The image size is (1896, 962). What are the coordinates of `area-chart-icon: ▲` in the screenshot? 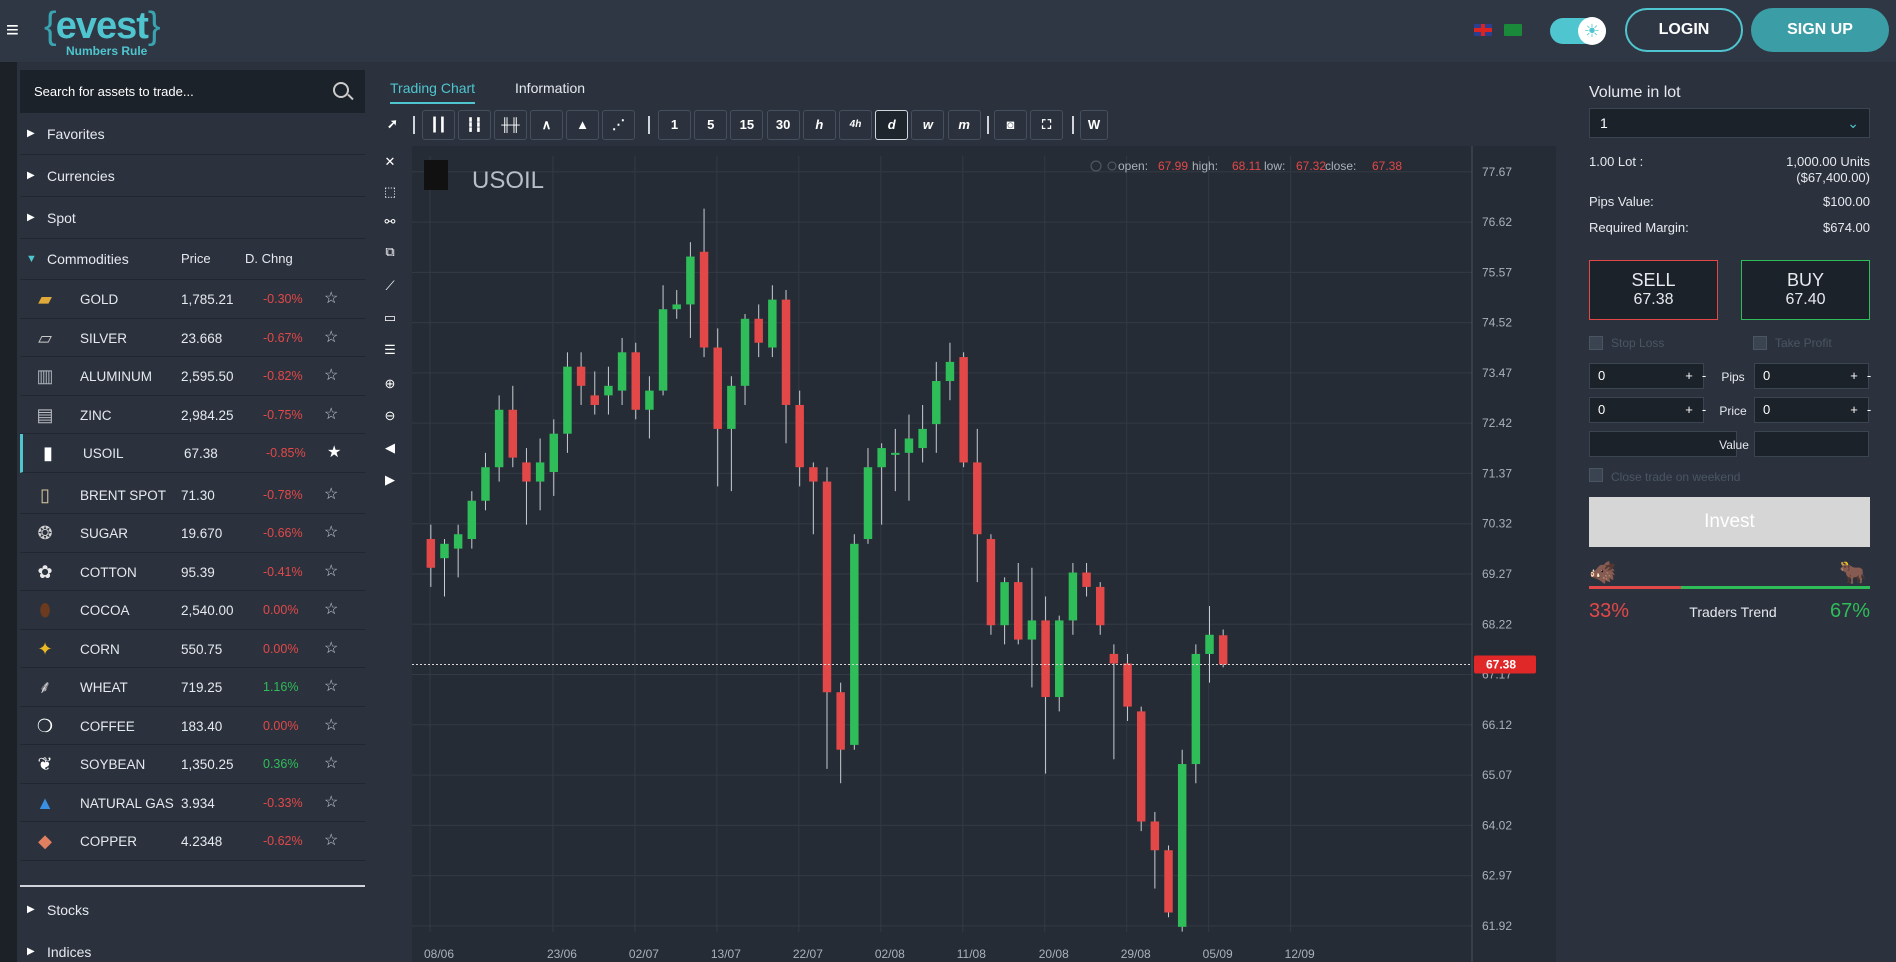 It's located at (582, 125).